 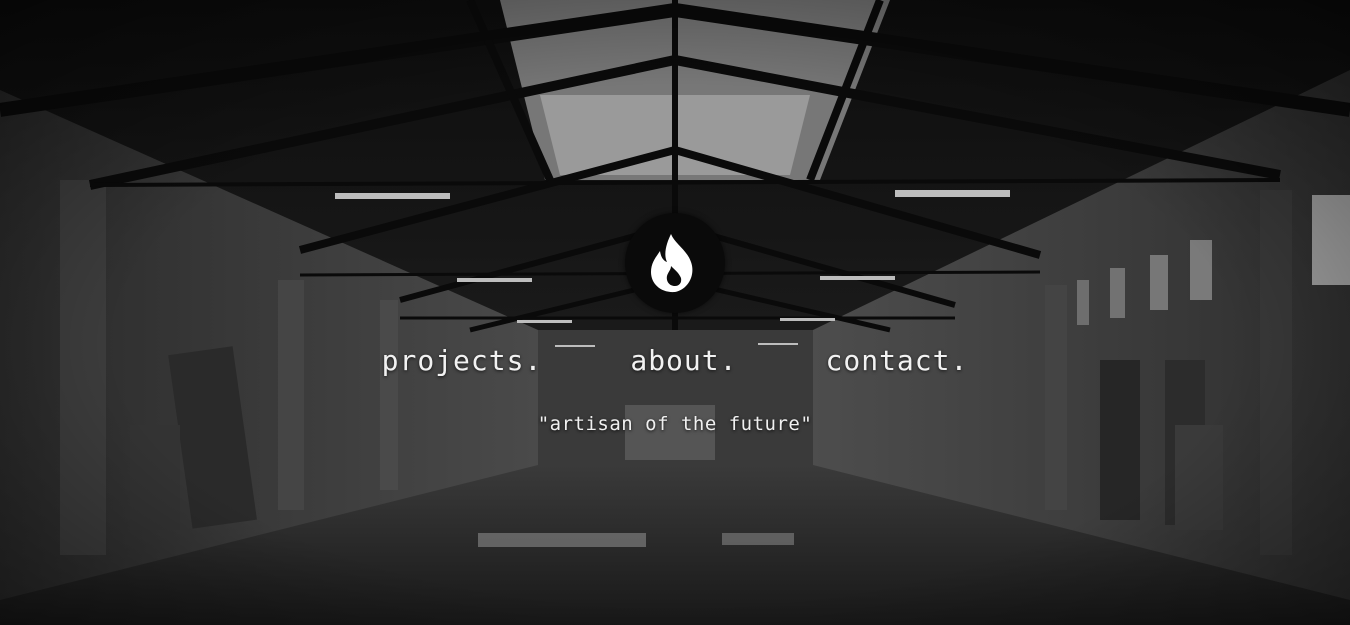 What do you see at coordinates (897, 360) in the screenshot?
I see `nav-link-contact: contact.` at bounding box center [897, 360].